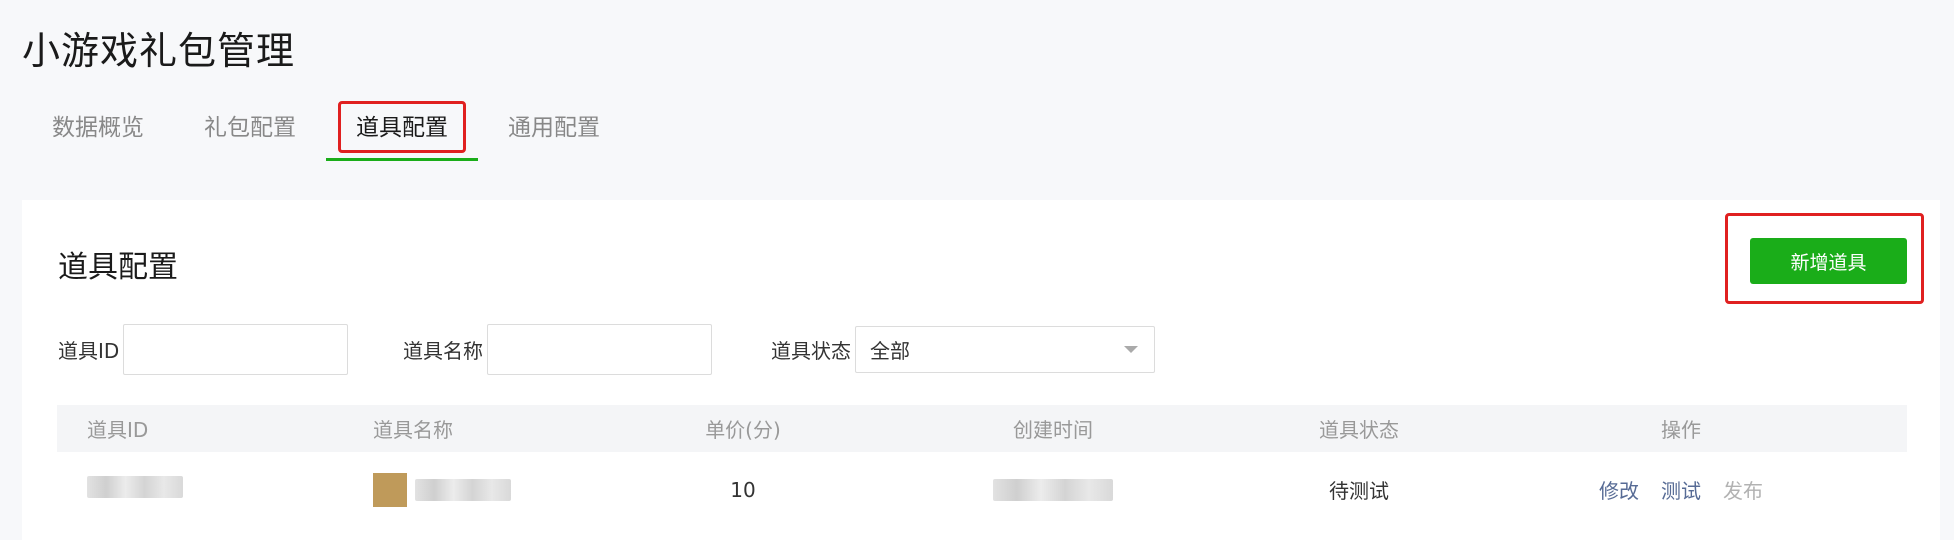 The width and height of the screenshot is (1954, 540). Describe the element at coordinates (1131, 349) in the screenshot. I see `chevron-down-icon` at that location.